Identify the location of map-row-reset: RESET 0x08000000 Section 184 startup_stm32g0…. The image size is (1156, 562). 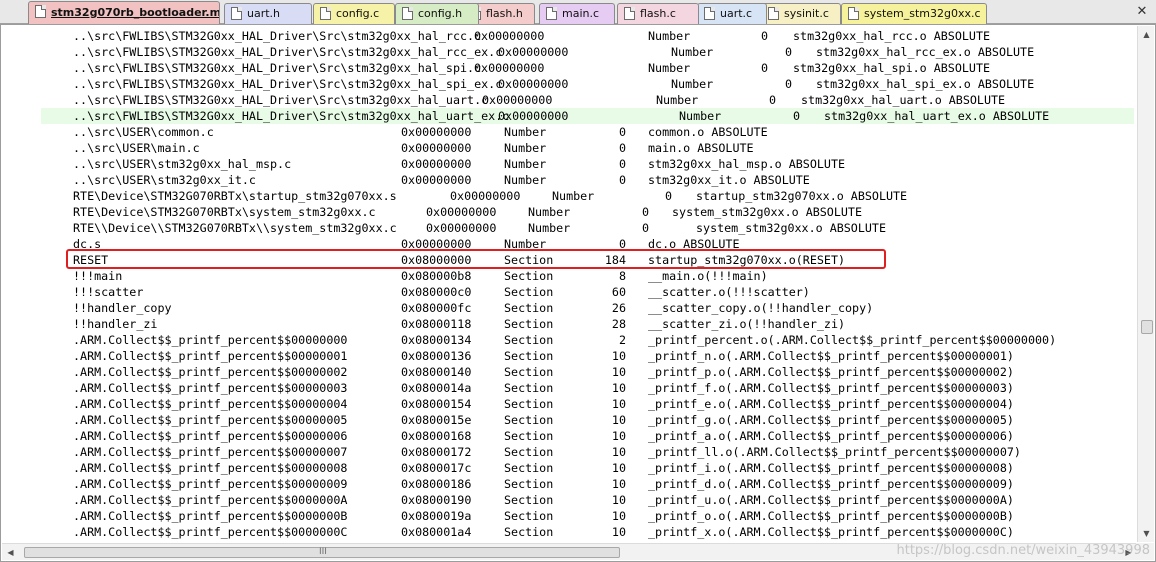
(587, 260).